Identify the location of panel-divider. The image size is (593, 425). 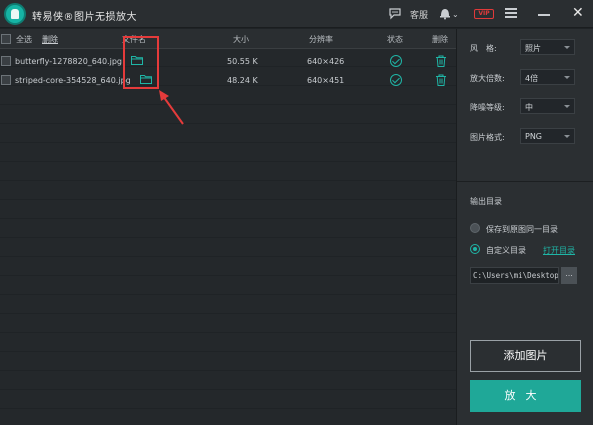
(525, 181).